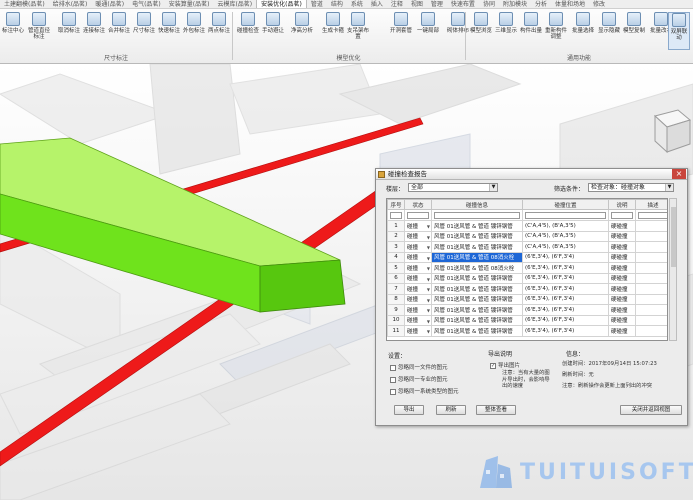  What do you see at coordinates (401, 31) in the screenshot?
I see `ribbon-button-14: 开洞套管` at bounding box center [401, 31].